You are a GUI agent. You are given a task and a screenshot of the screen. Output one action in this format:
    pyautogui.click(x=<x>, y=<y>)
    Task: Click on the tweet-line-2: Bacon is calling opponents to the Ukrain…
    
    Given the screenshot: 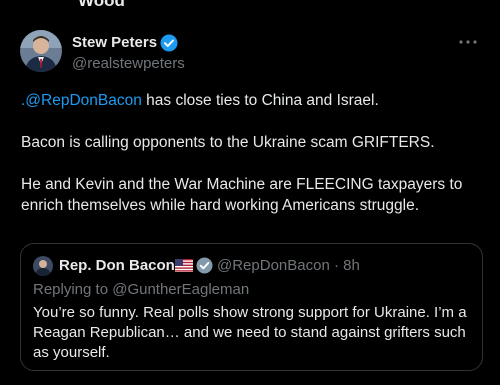 What is the action you would take?
    pyautogui.click(x=228, y=142)
    